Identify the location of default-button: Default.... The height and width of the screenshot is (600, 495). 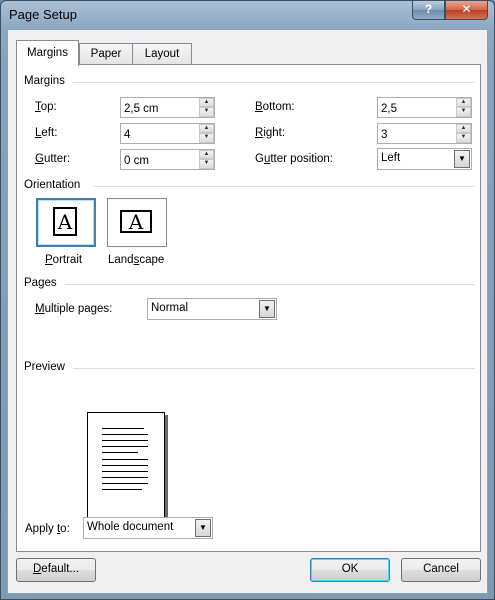
(56, 570).